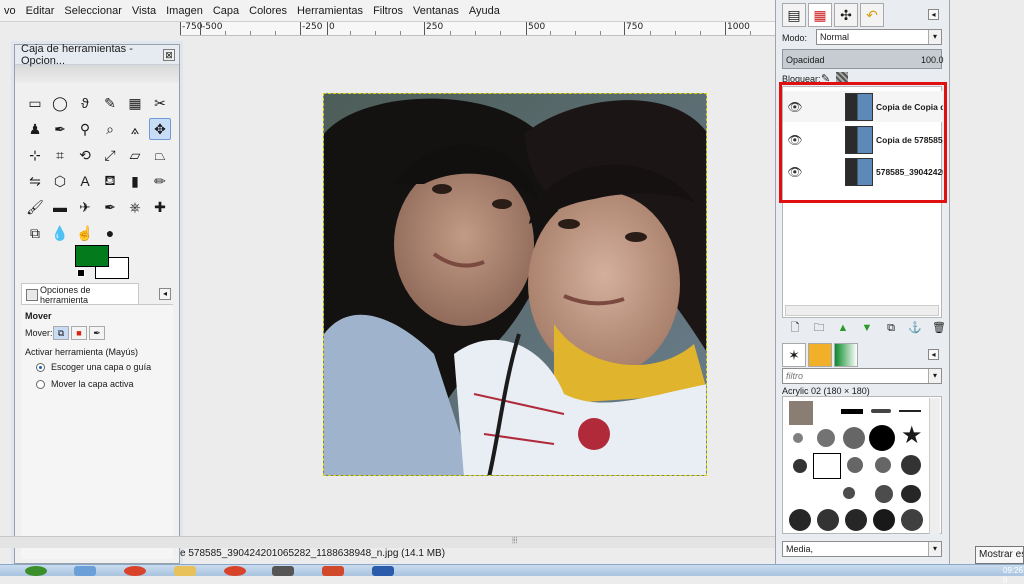 This screenshot has height=584, width=1024. I want to click on brushes-tab-icon: ✶, so click(794, 355).